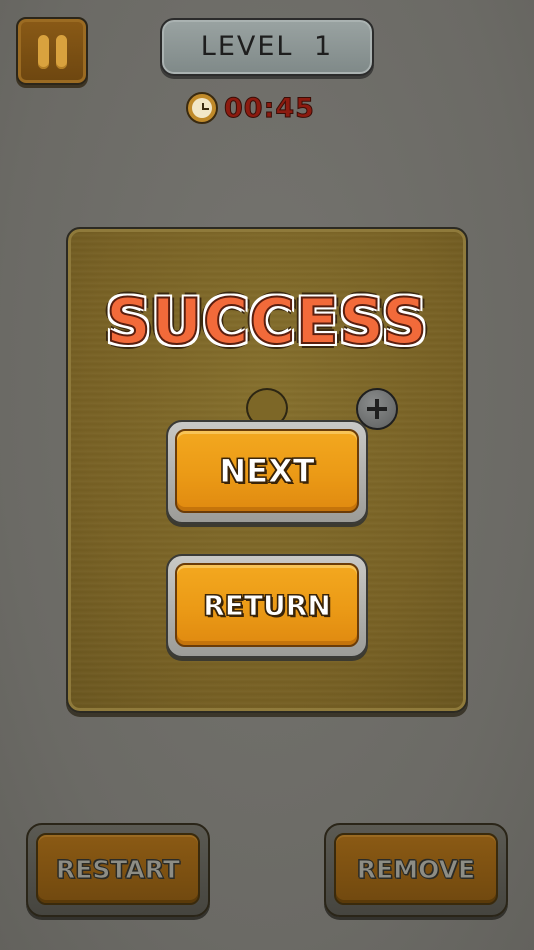  I want to click on remove-button: REMOVE, so click(416, 870).